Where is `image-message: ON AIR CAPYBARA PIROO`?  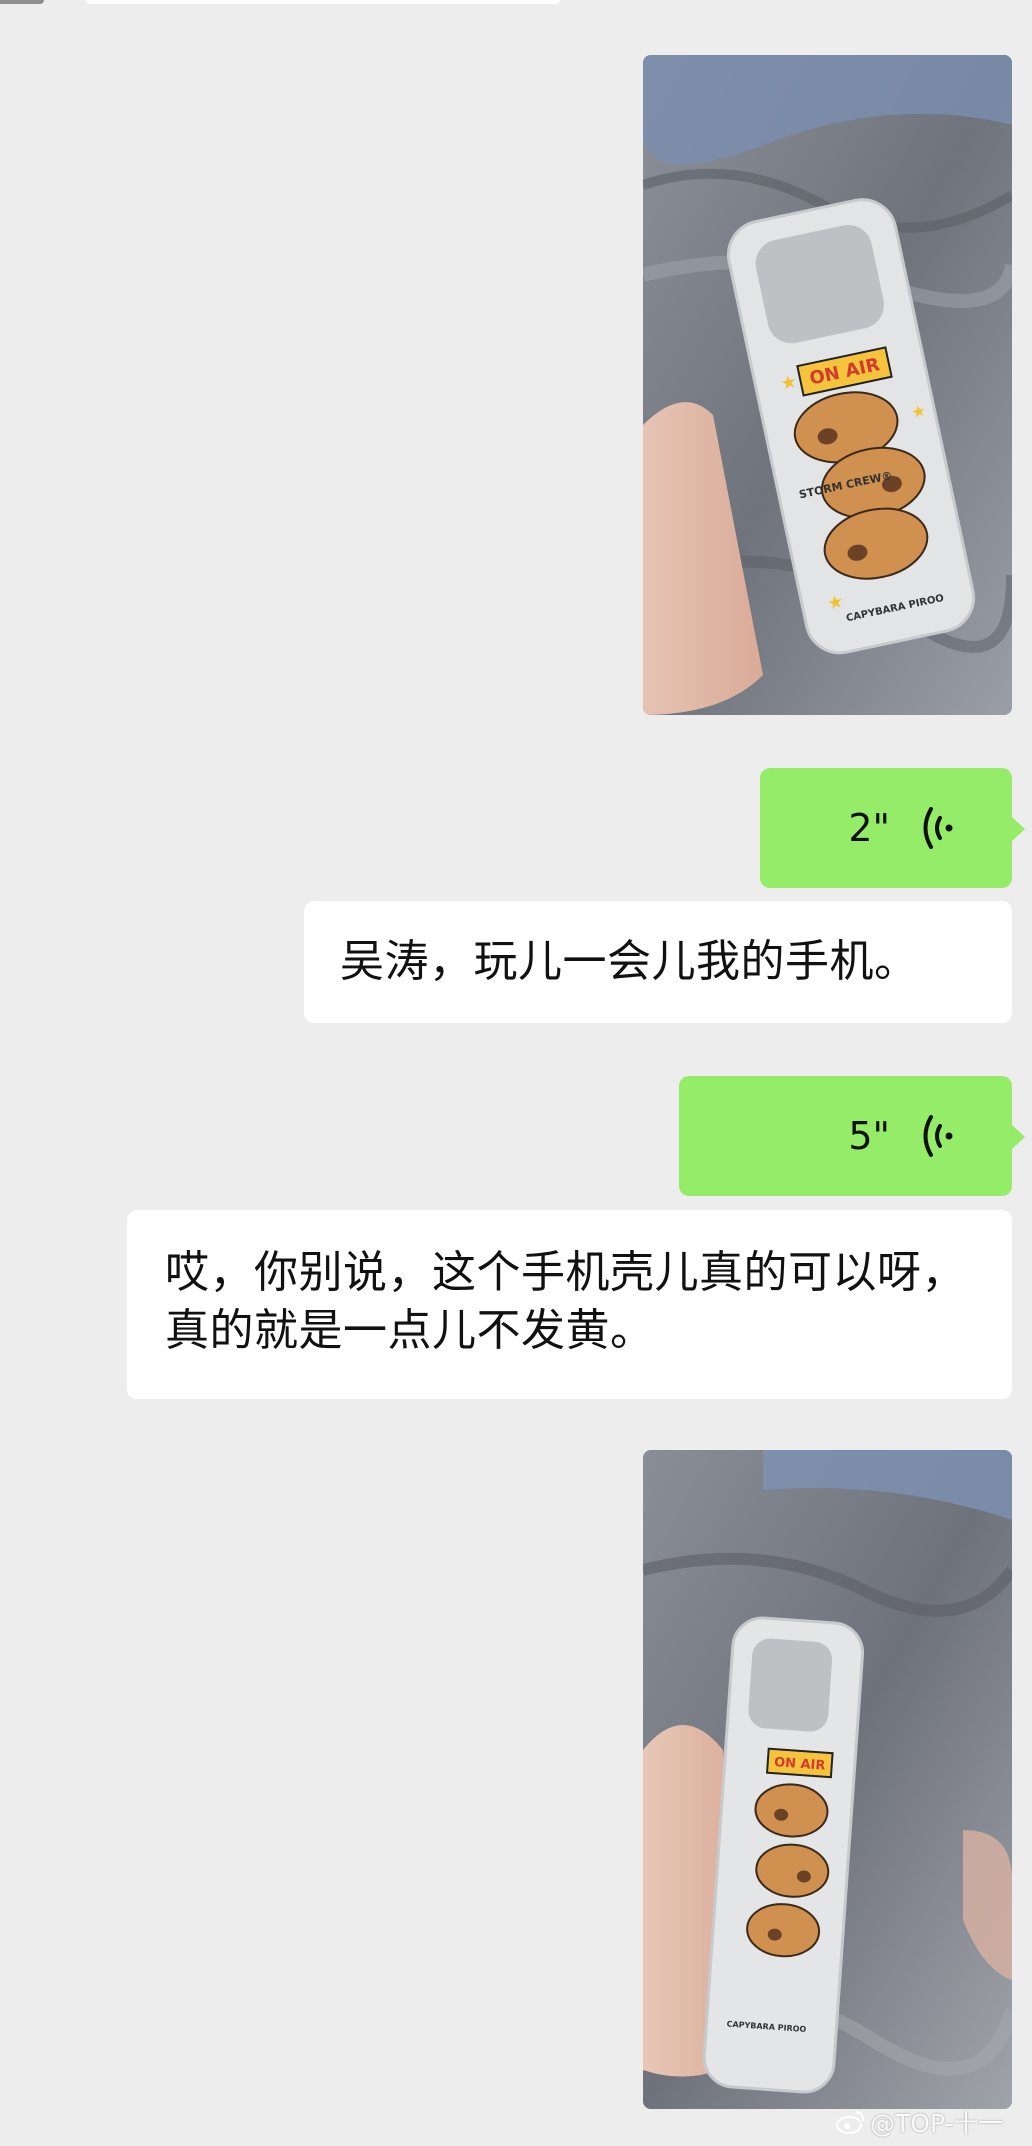
image-message: ON AIR CAPYBARA PIROO is located at coordinates (827, 1779).